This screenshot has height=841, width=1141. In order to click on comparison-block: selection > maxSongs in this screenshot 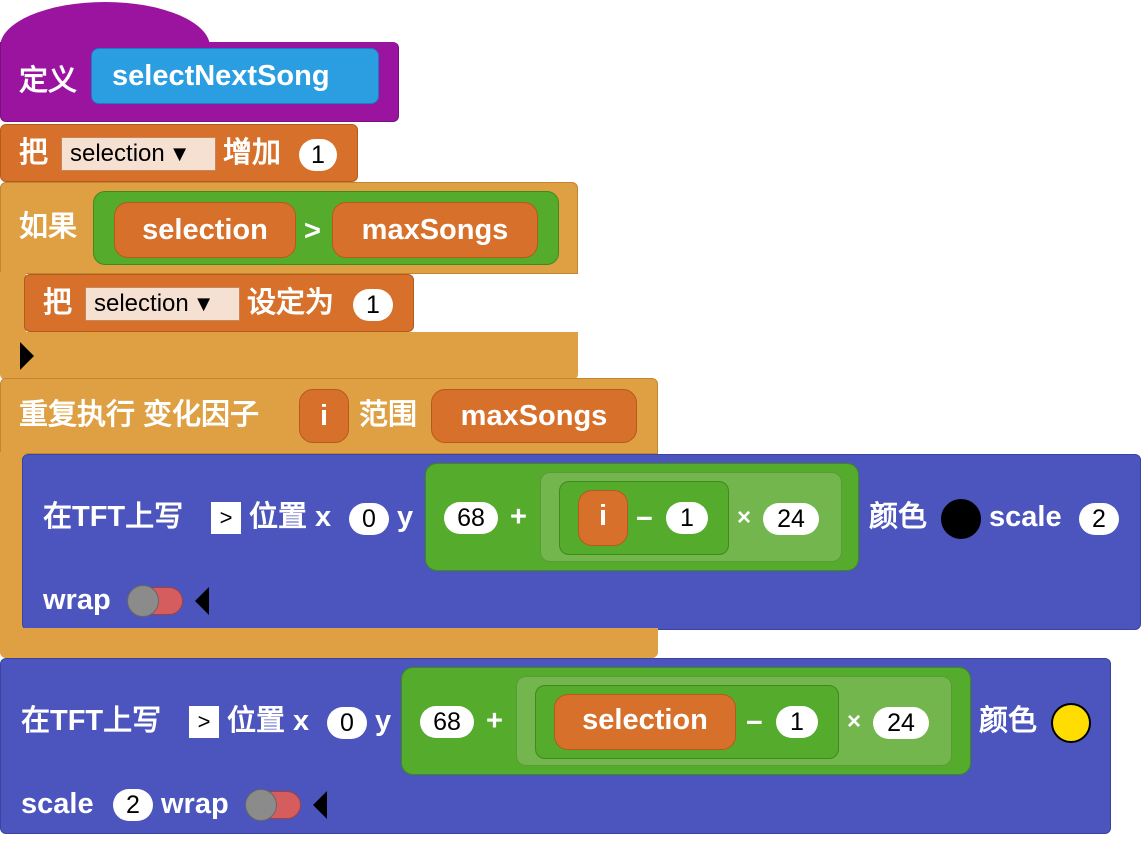, I will do `click(326, 228)`.